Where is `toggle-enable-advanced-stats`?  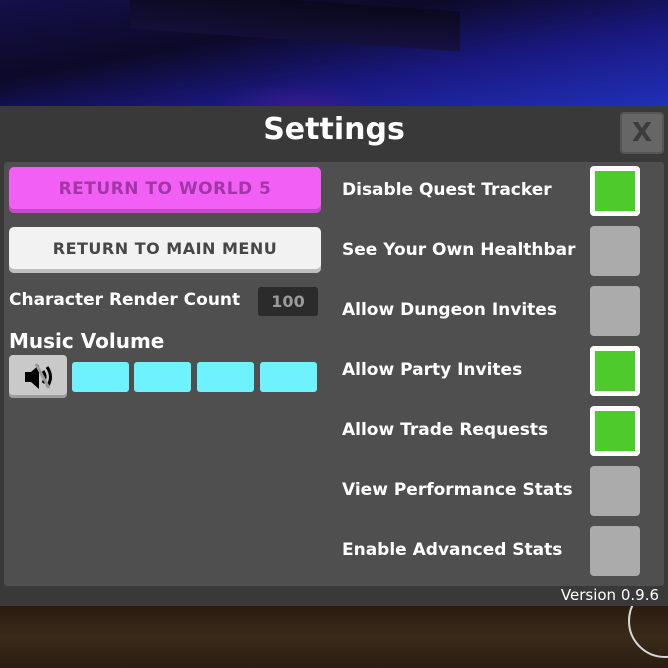
toggle-enable-advanced-stats is located at coordinates (615, 551).